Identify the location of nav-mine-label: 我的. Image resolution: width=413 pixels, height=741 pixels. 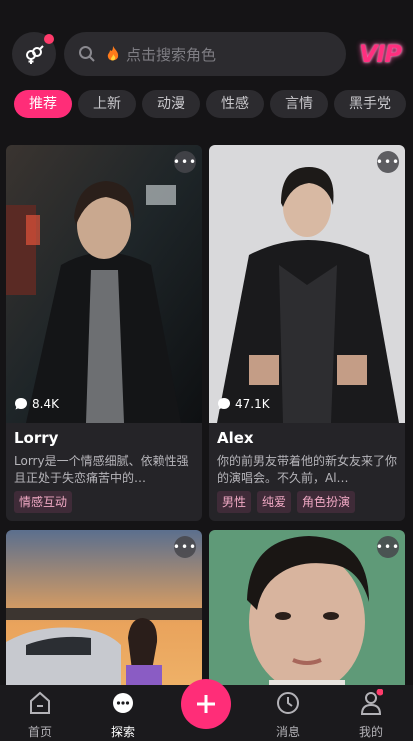
(370, 732).